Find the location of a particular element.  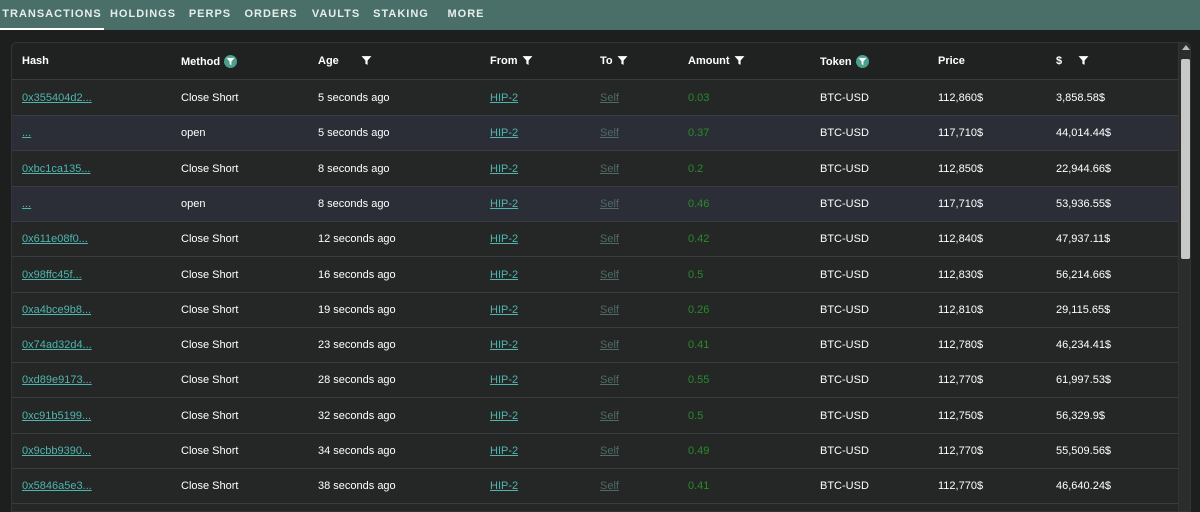

amount-cell: 0.41 is located at coordinates (699, 486).